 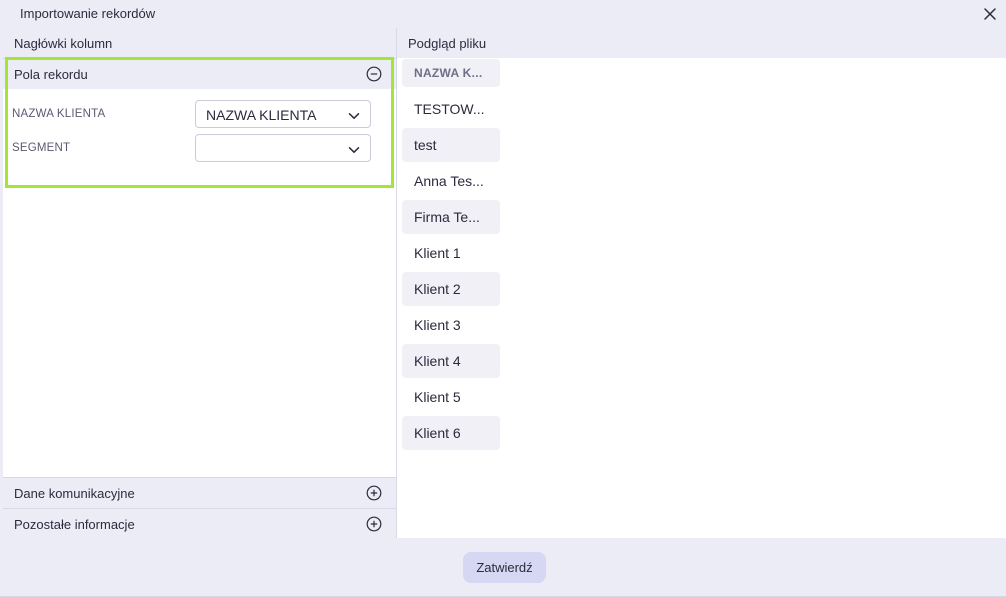 What do you see at coordinates (451, 145) in the screenshot?
I see `preview-cell: test` at bounding box center [451, 145].